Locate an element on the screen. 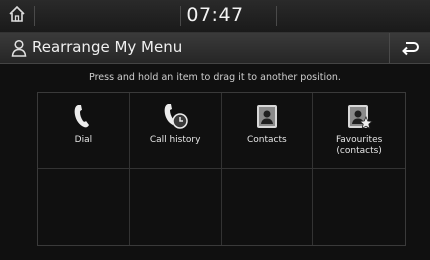 The height and width of the screenshot is (260, 430). menu-item-call-history: Call history is located at coordinates (175, 131).